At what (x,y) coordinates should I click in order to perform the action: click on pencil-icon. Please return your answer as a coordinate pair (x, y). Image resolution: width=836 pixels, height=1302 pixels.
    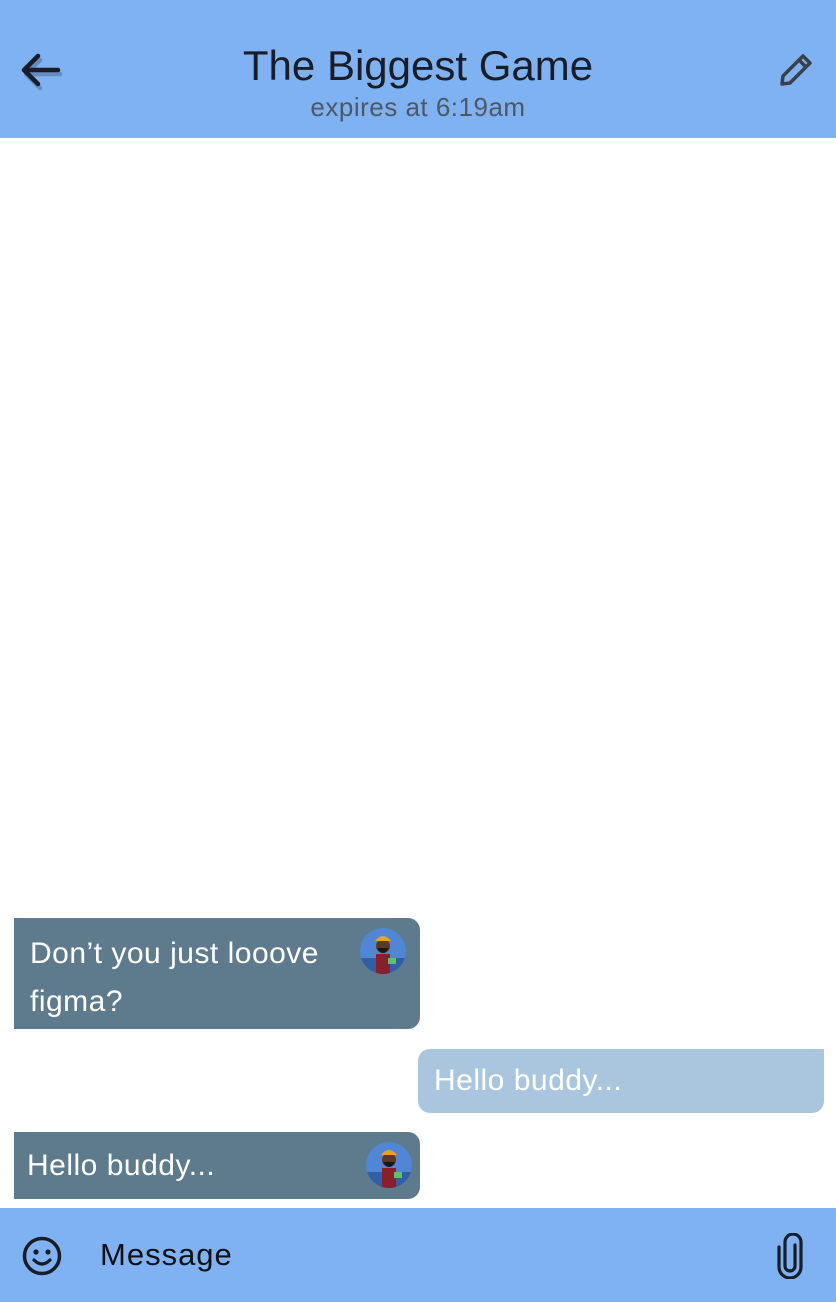
    Looking at the image, I should click on (796, 70).